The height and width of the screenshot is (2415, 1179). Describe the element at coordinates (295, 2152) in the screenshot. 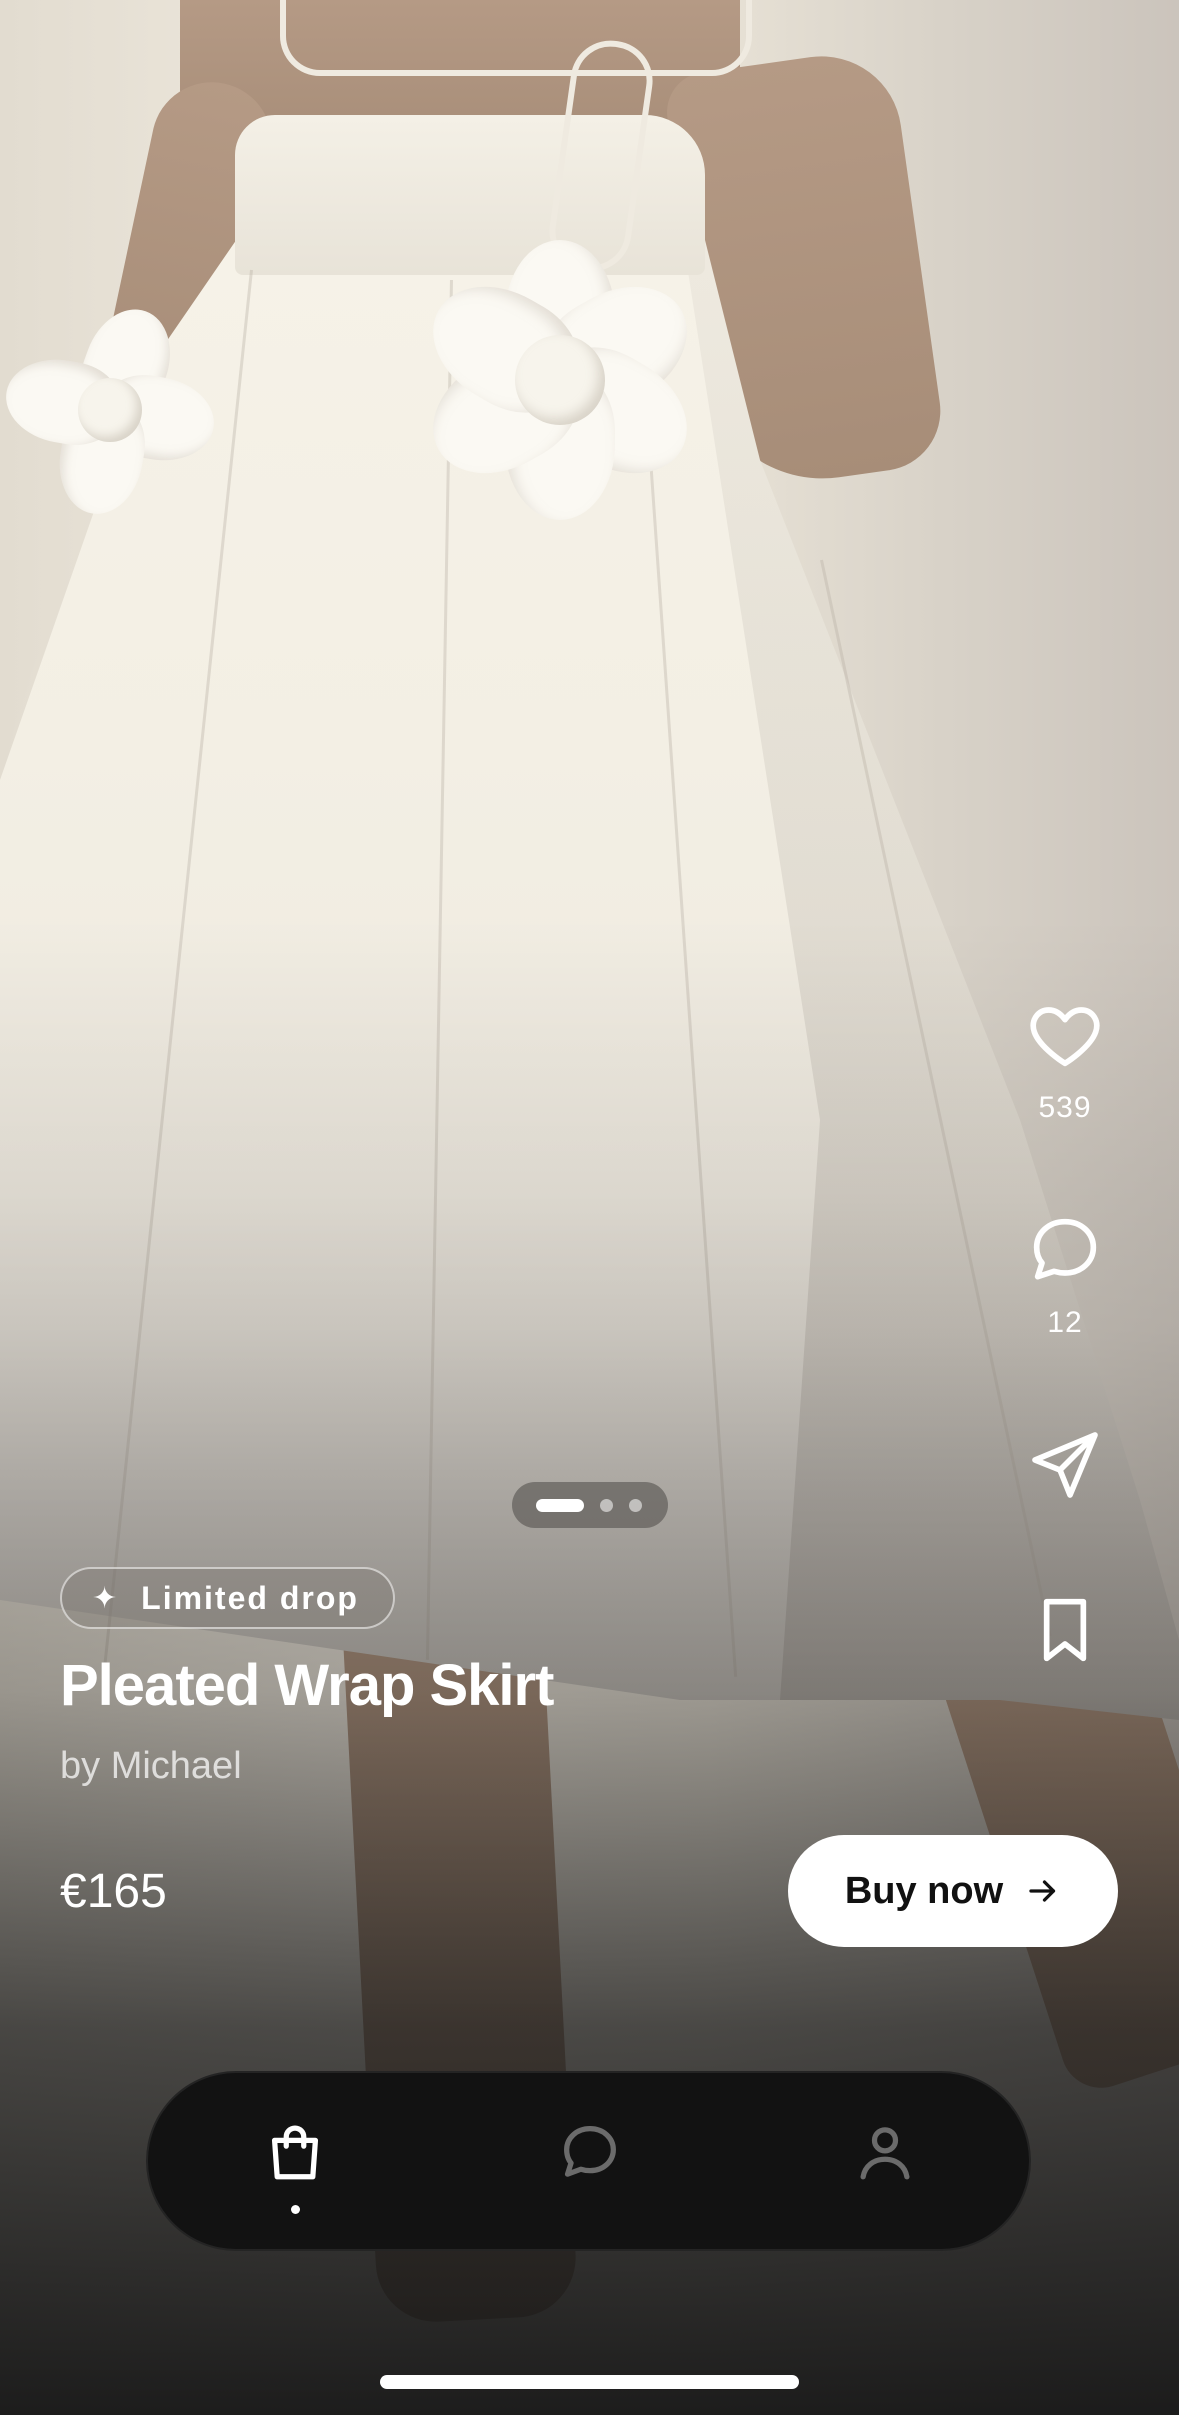

I see `shopping-bag-icon` at that location.